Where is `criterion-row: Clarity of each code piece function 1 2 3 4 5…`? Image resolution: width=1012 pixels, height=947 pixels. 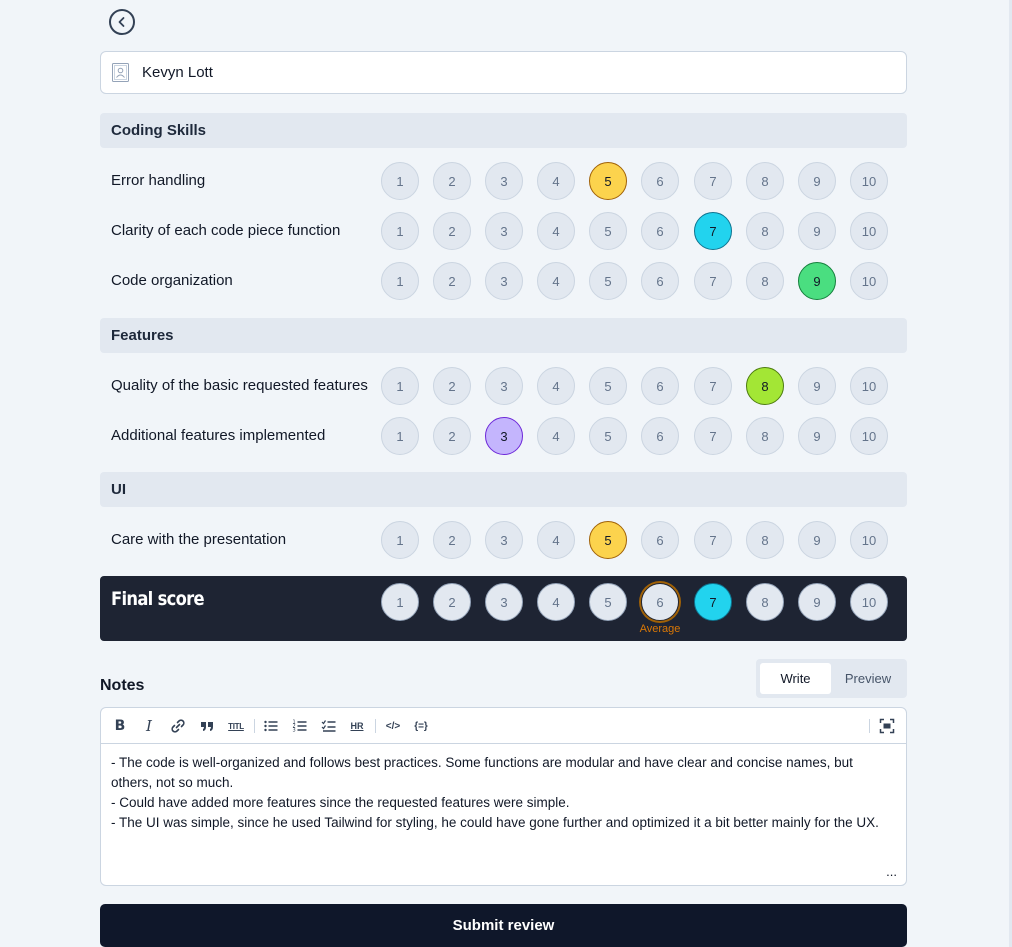 criterion-row: Clarity of each code piece function 1 2 3 4 5… is located at coordinates (503, 231).